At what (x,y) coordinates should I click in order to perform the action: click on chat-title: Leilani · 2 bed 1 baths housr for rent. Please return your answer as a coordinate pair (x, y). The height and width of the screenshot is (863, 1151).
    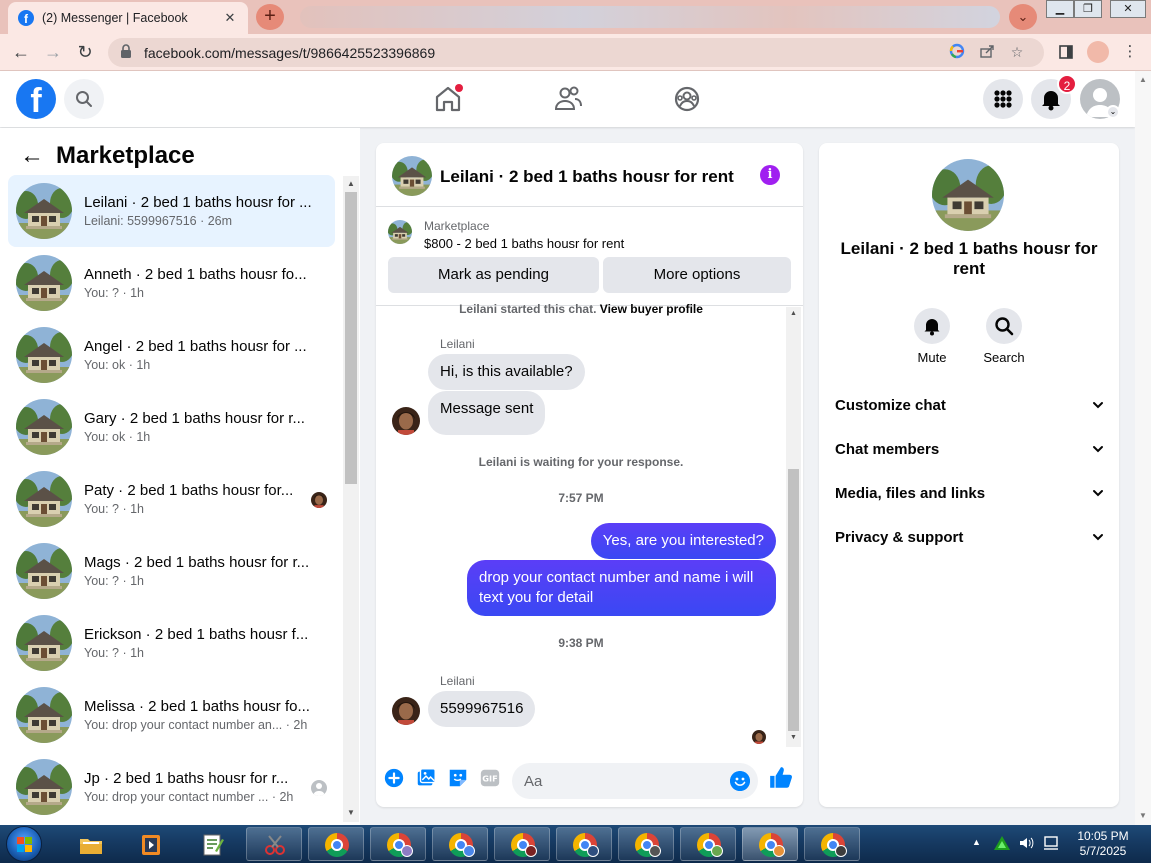
    Looking at the image, I should click on (587, 177).